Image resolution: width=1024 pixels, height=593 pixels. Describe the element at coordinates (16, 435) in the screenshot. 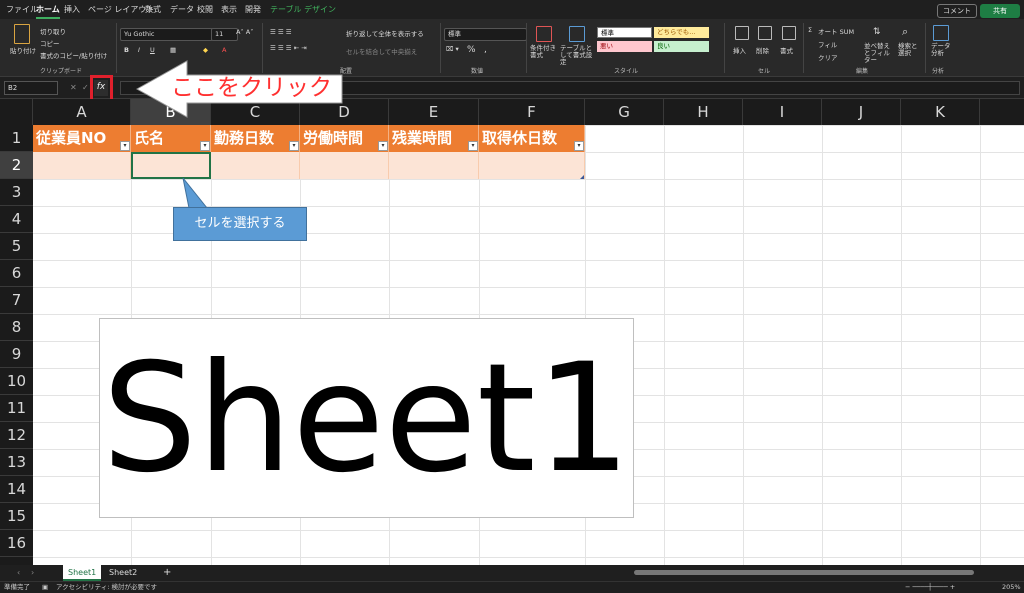

I see `row-header: 12` at that location.